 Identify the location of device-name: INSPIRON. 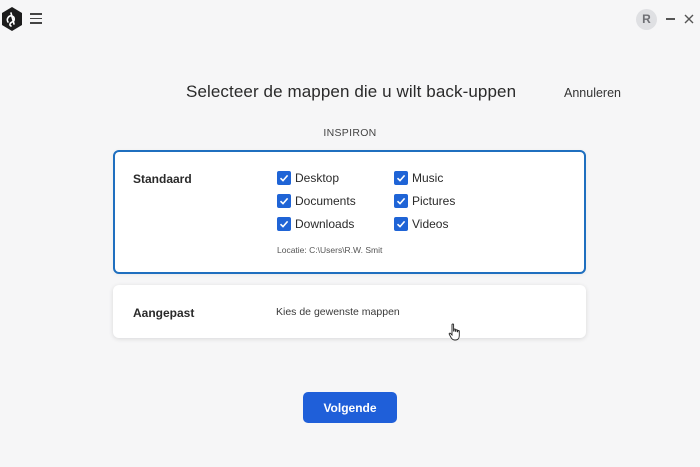
(350, 133).